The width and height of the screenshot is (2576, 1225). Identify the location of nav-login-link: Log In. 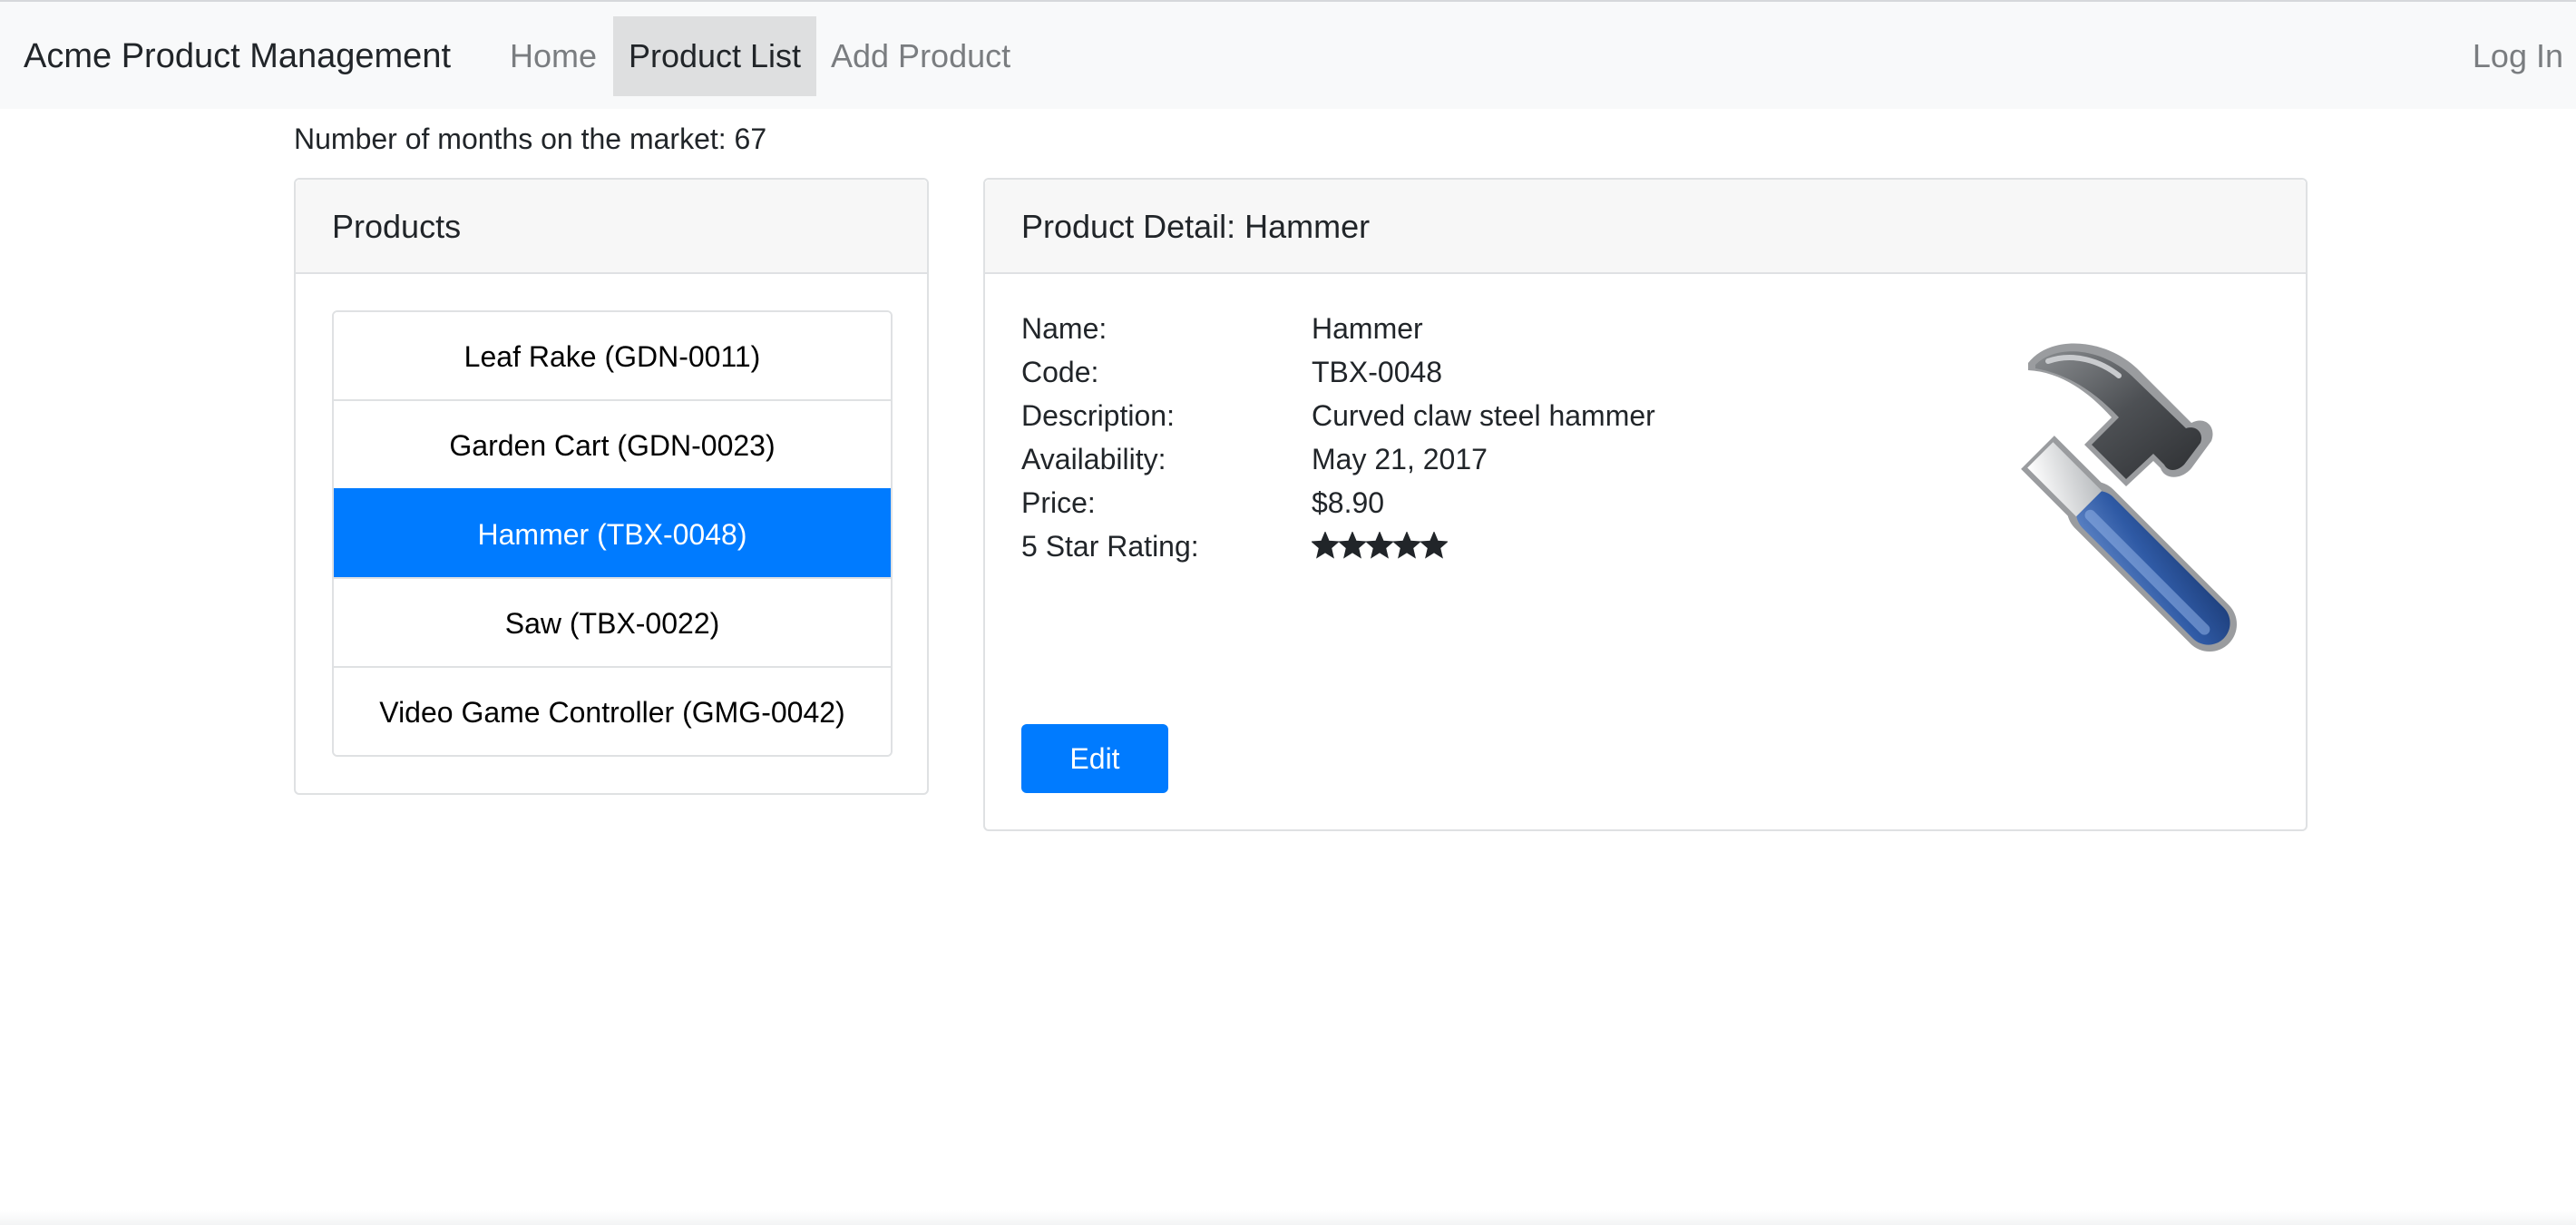
(2518, 56).